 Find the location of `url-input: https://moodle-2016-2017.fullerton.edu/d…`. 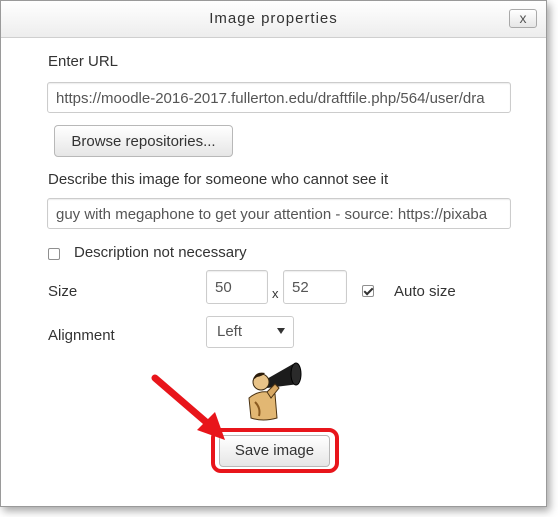

url-input: https://moodle-2016-2017.fullerton.edu/d… is located at coordinates (279, 97).